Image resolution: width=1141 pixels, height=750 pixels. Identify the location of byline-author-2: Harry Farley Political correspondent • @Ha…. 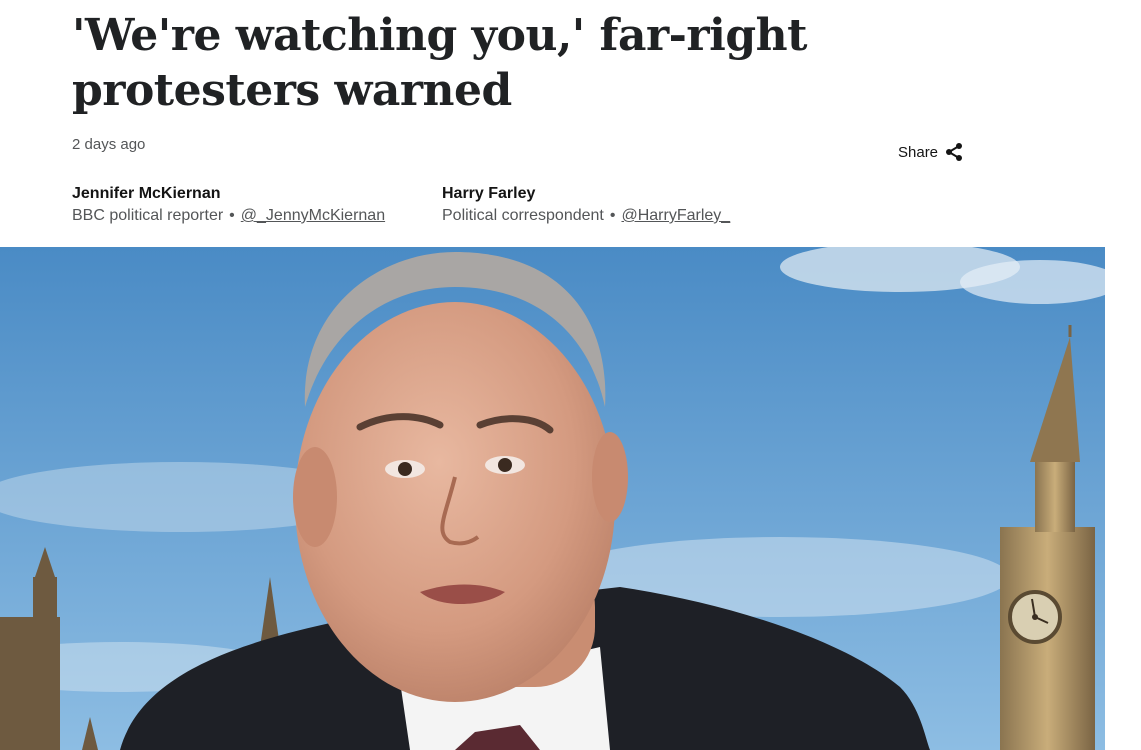
(586, 205).